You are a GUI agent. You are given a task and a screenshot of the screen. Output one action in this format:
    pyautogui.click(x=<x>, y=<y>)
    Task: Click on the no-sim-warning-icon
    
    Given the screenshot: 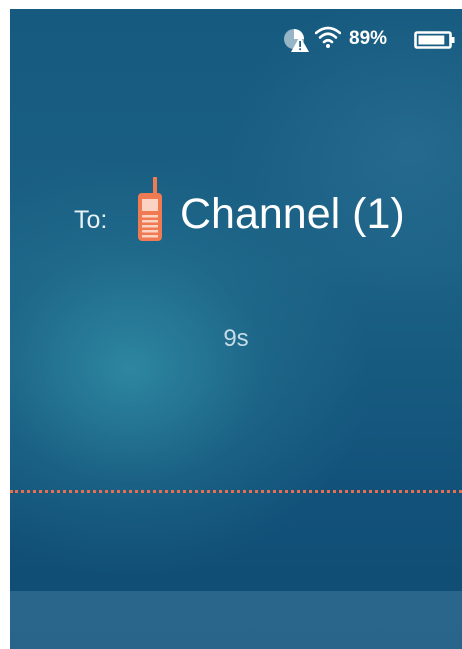 What is the action you would take?
    pyautogui.click(x=296, y=40)
    